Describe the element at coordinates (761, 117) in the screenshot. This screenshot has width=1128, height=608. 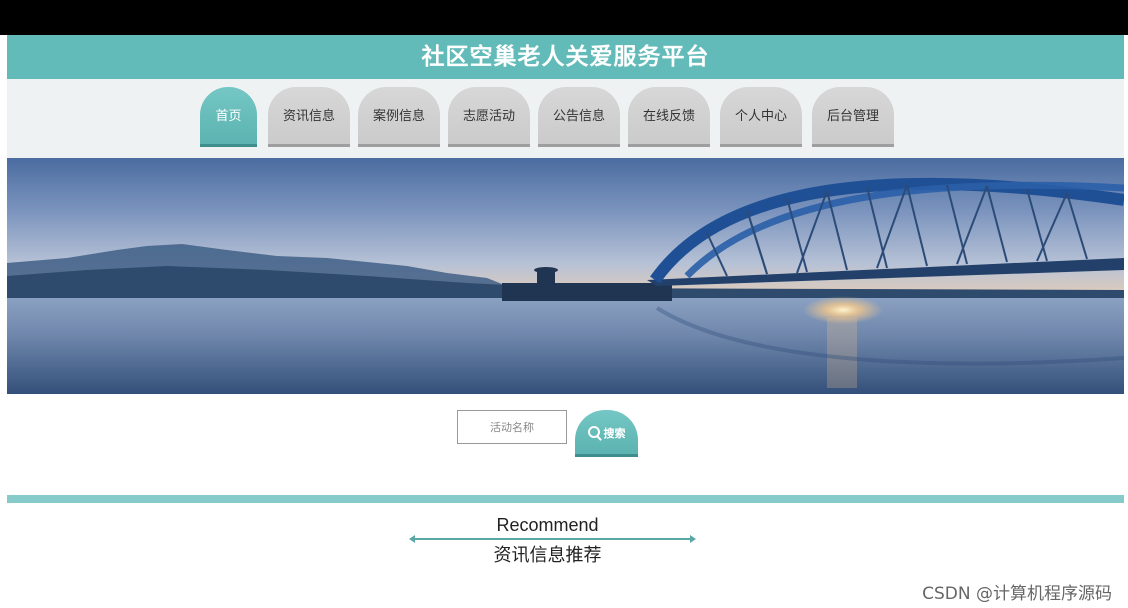
I see `nav-item-profile: 个人中心` at that location.